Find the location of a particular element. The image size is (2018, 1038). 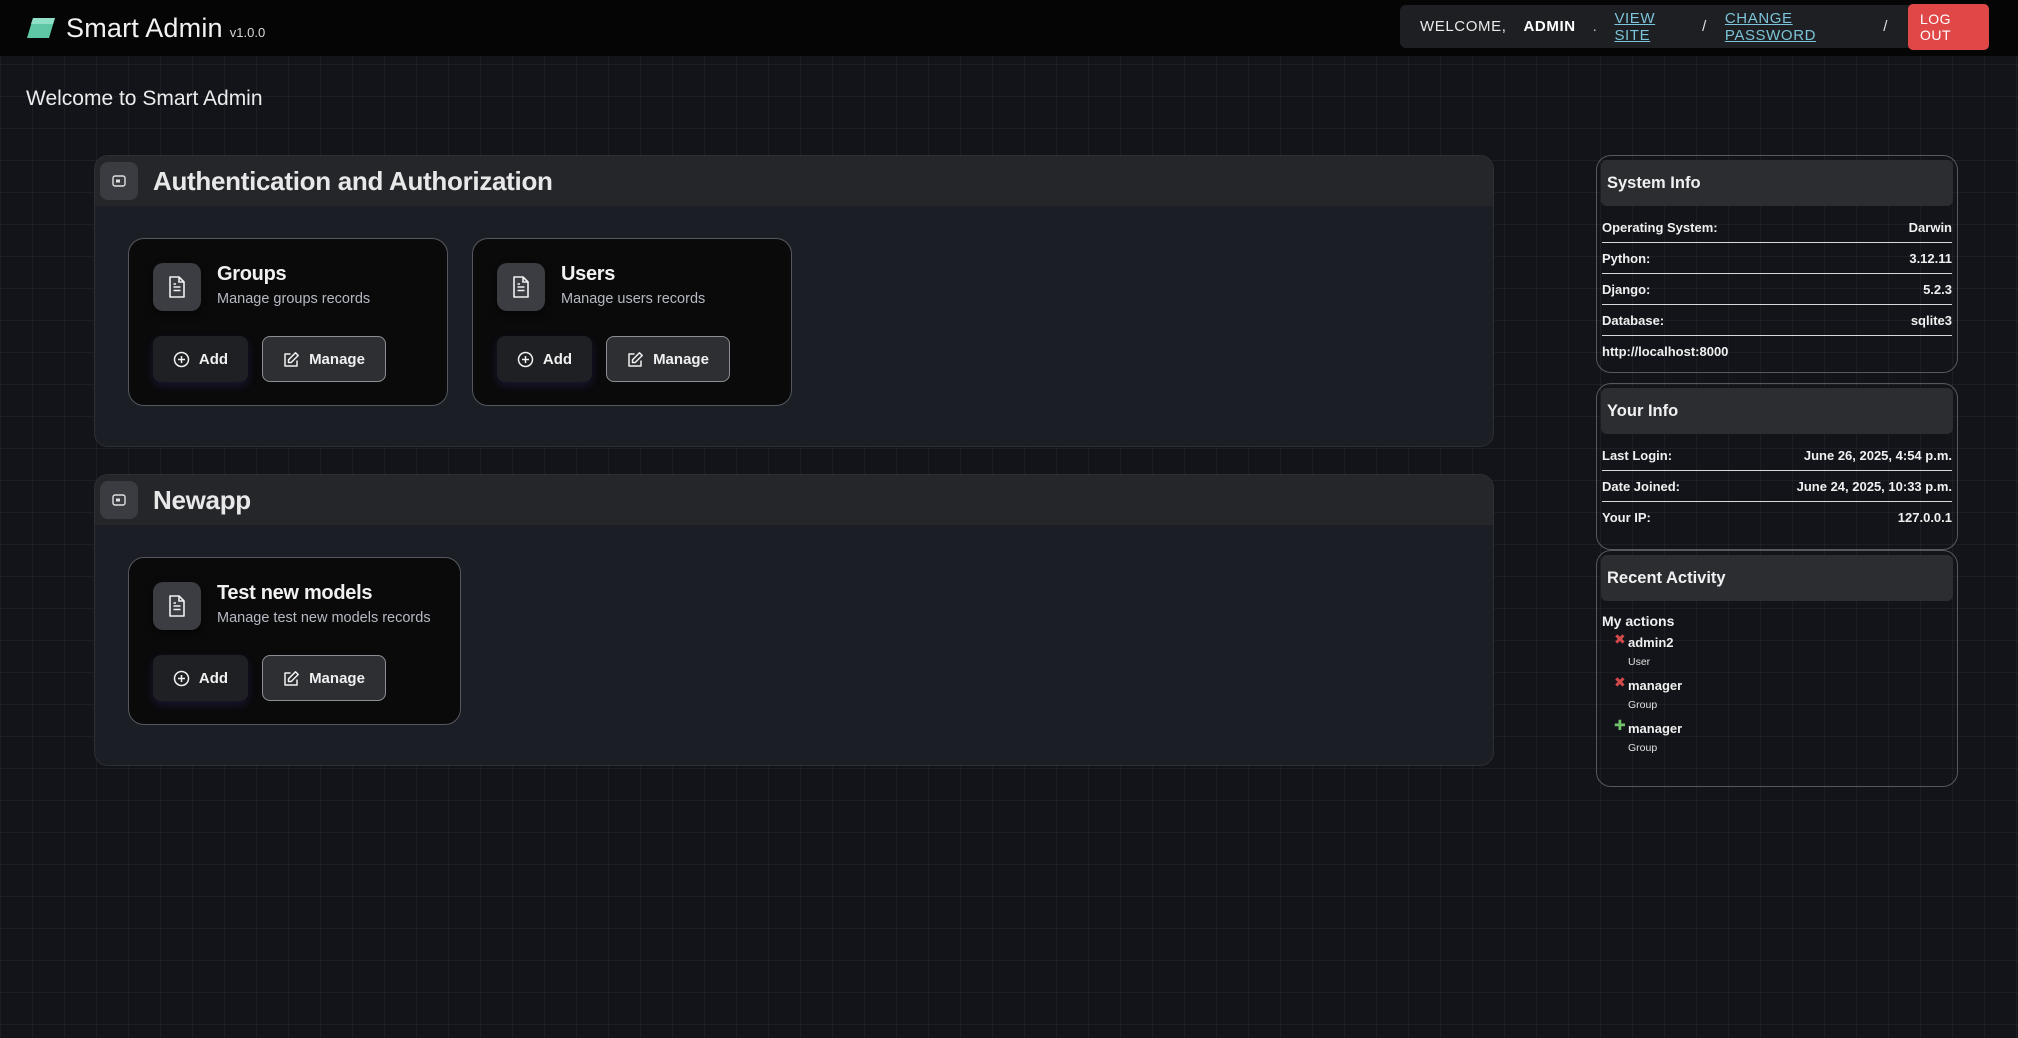

panel-title: Your Info is located at coordinates (1777, 411).